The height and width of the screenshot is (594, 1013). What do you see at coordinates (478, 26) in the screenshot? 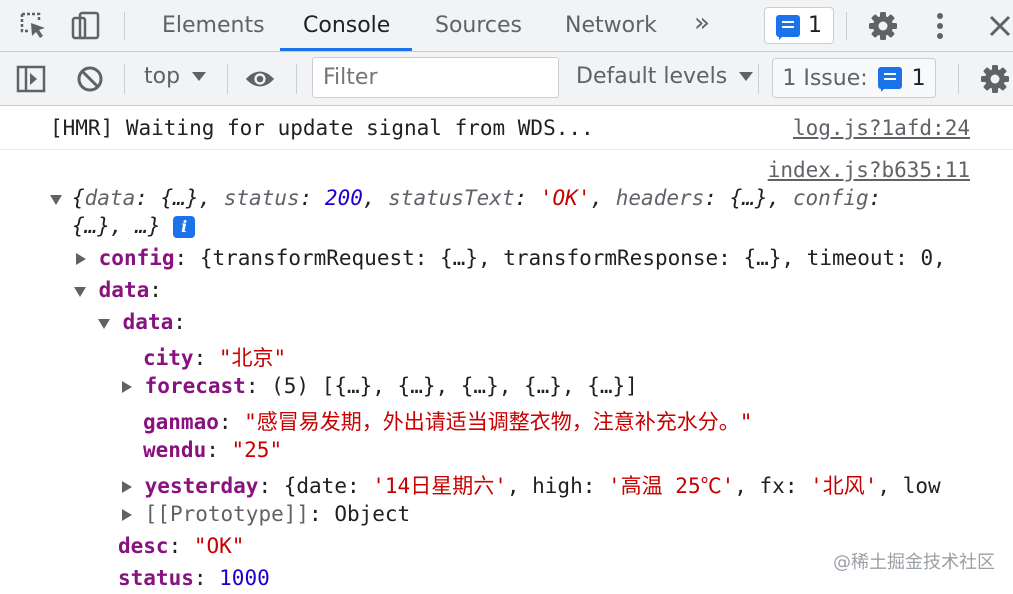
I see `tab-sources: Sources` at bounding box center [478, 26].